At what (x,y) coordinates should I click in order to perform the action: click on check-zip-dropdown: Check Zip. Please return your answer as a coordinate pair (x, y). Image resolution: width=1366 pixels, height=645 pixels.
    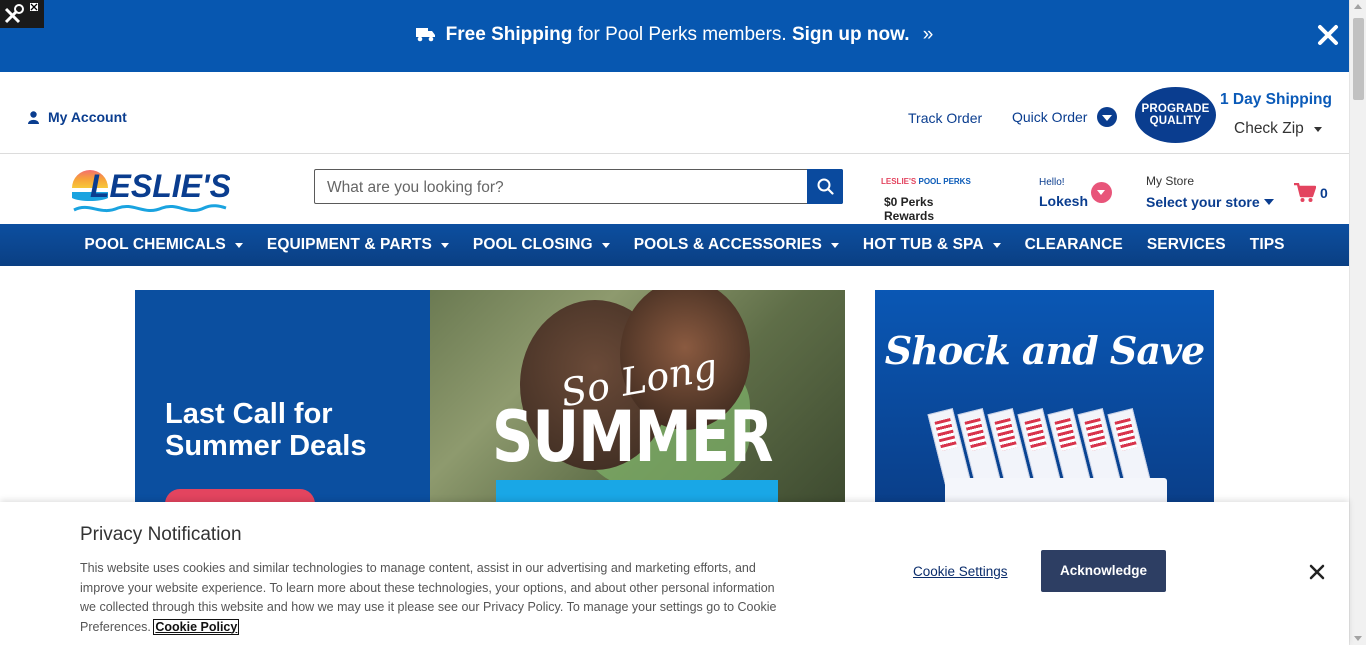
    Looking at the image, I should click on (1278, 129).